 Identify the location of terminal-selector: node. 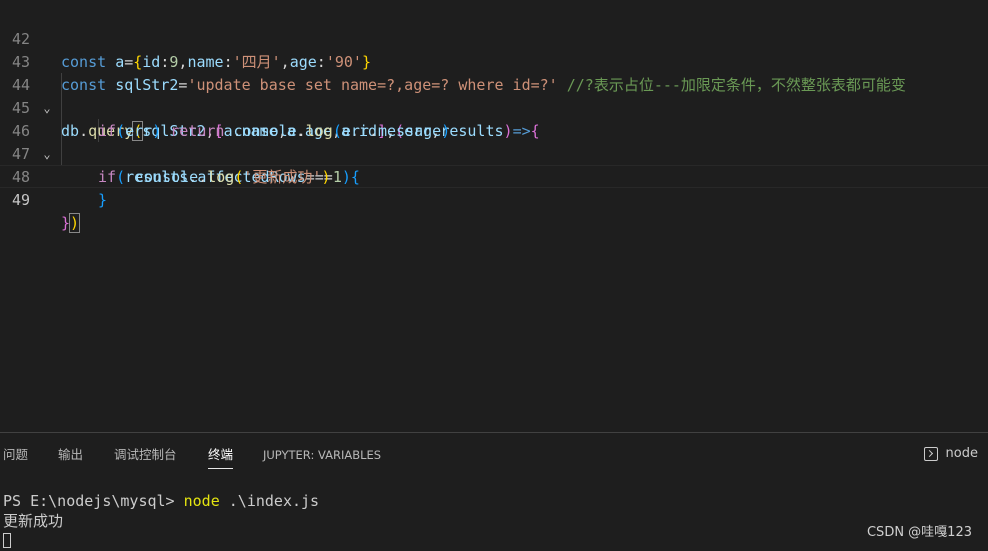
(950, 453).